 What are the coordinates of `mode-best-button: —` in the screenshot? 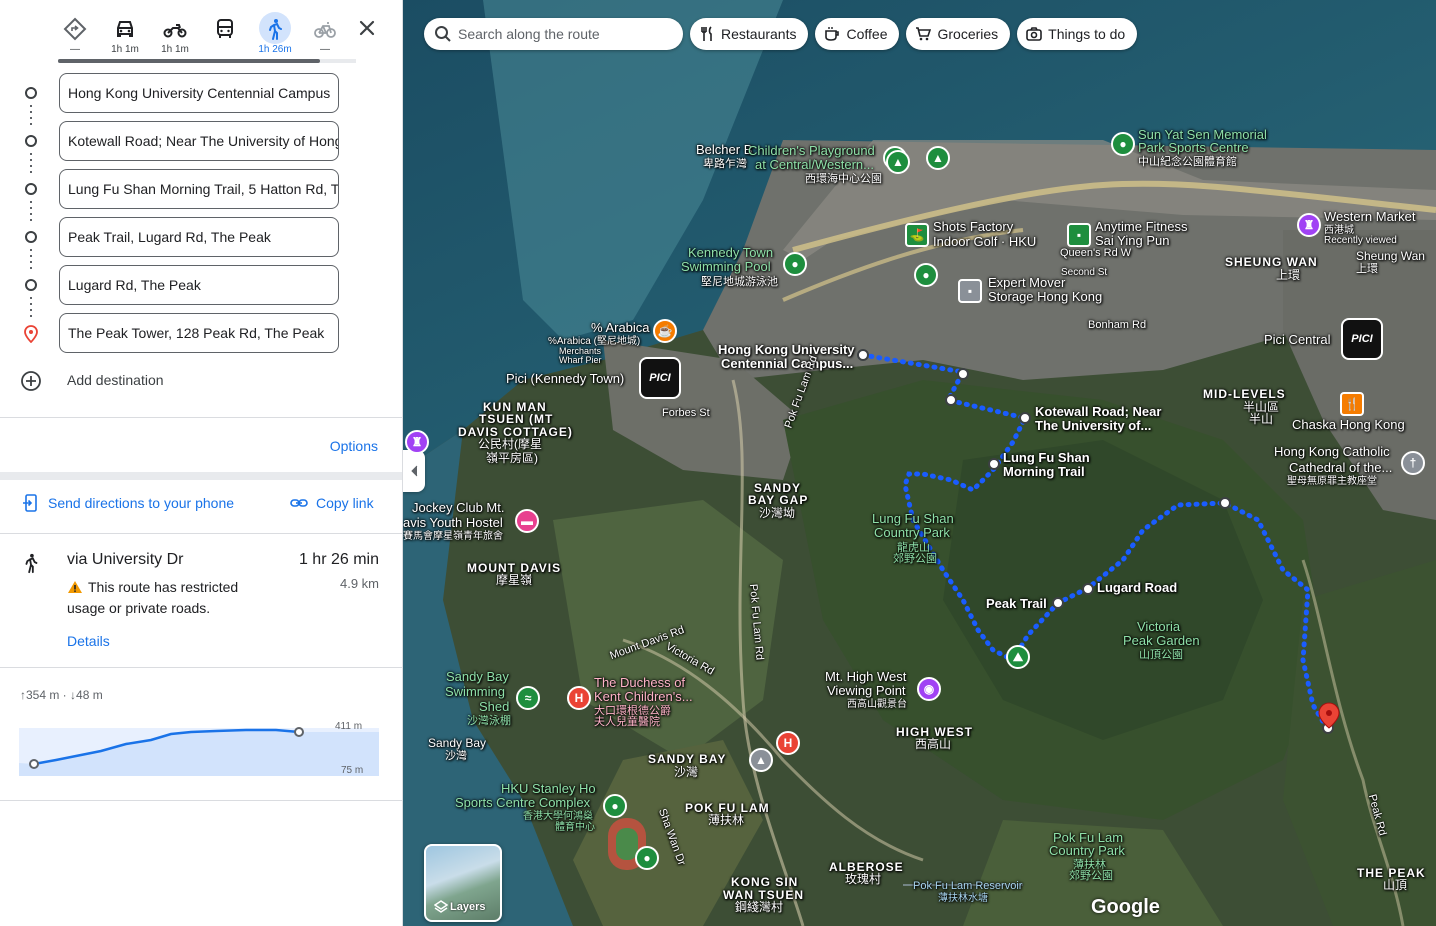 It's located at (75, 33).